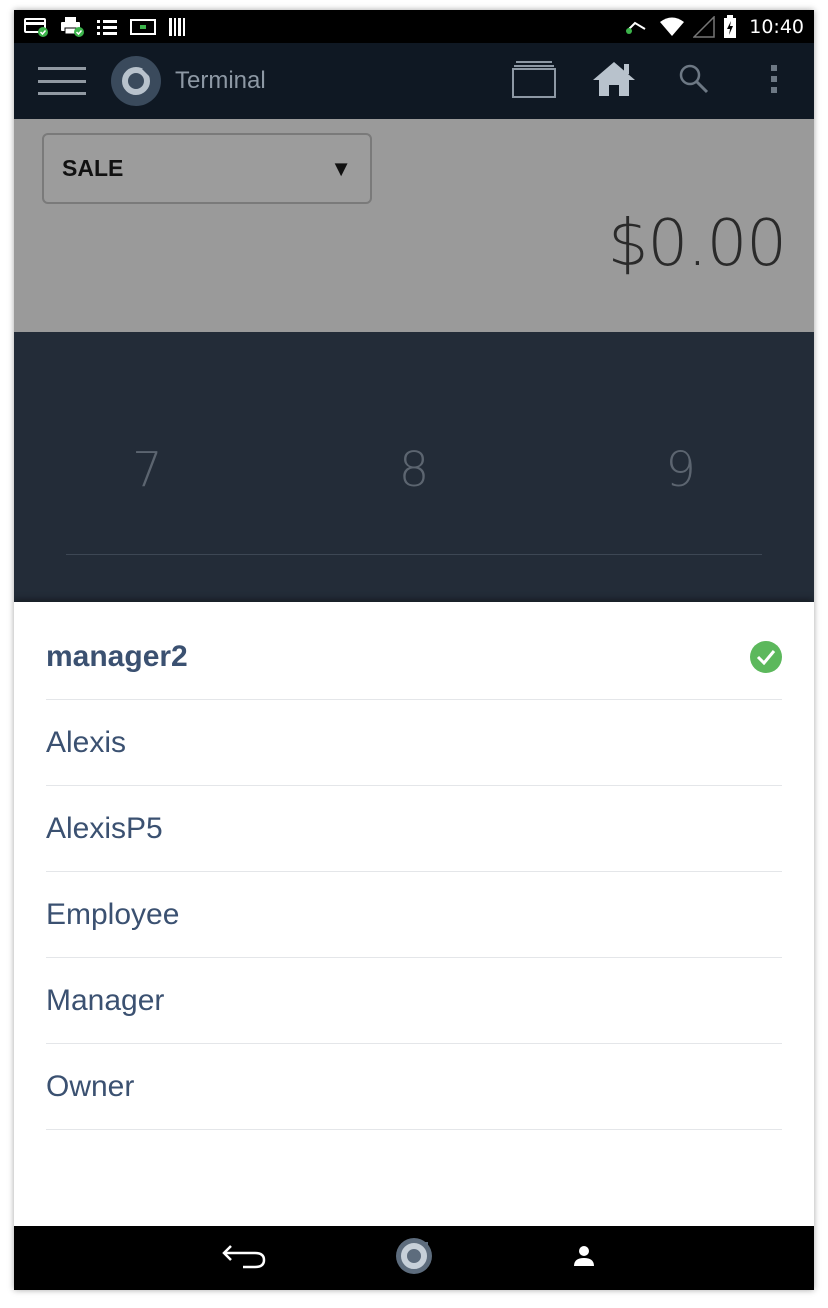 This screenshot has width=828, height=1308. Describe the element at coordinates (414, 1001) in the screenshot. I see `user-item-manager: Manager` at that location.